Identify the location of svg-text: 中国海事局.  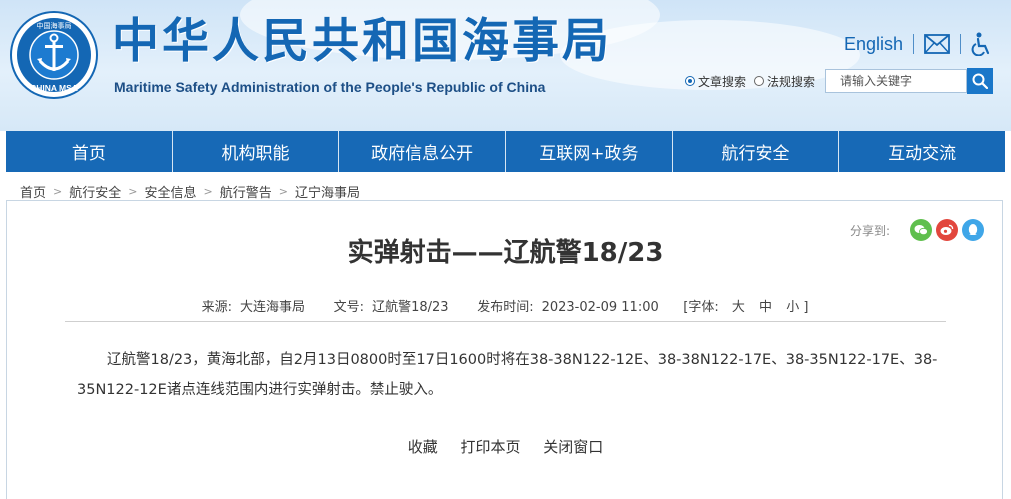
(54, 25).